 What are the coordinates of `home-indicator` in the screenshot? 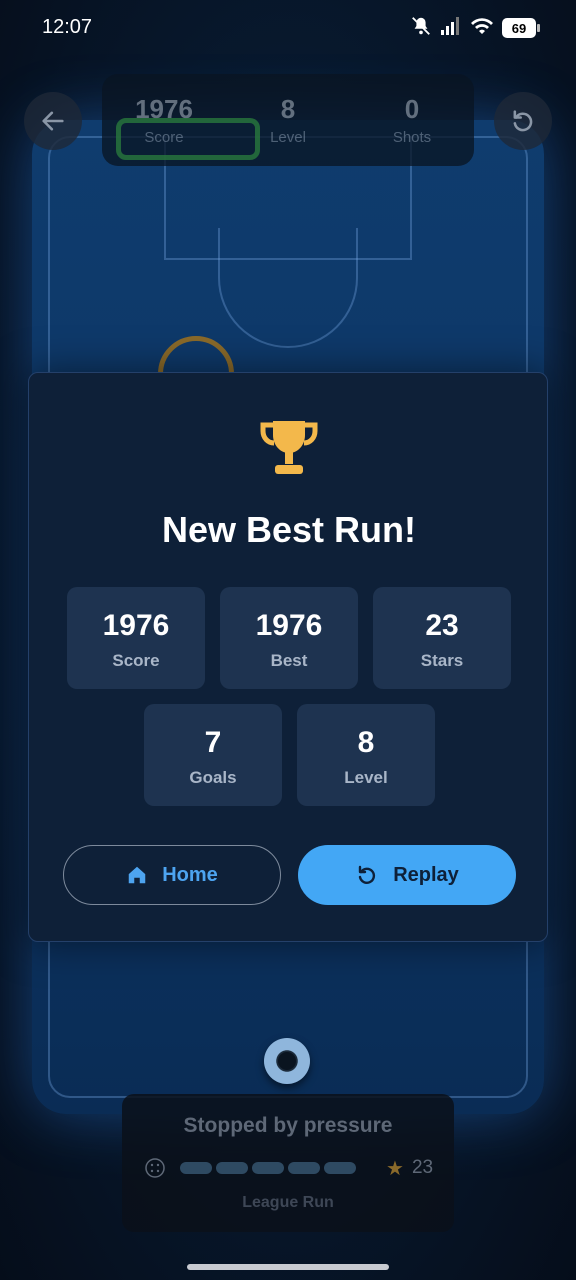 It's located at (288, 1267).